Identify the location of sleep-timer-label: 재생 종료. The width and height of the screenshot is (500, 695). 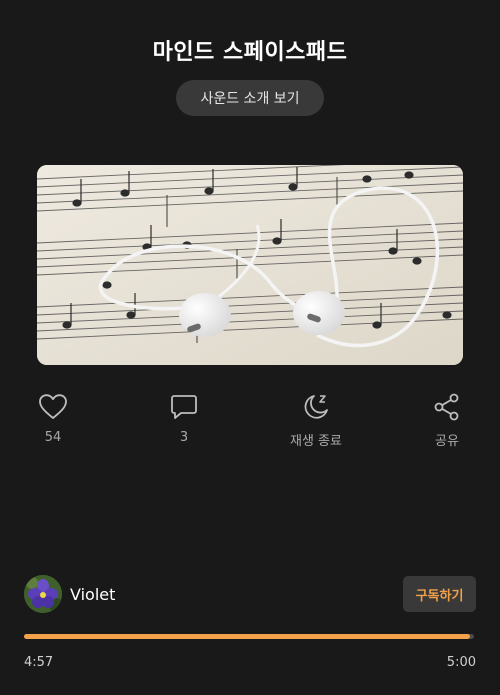
(316, 441).